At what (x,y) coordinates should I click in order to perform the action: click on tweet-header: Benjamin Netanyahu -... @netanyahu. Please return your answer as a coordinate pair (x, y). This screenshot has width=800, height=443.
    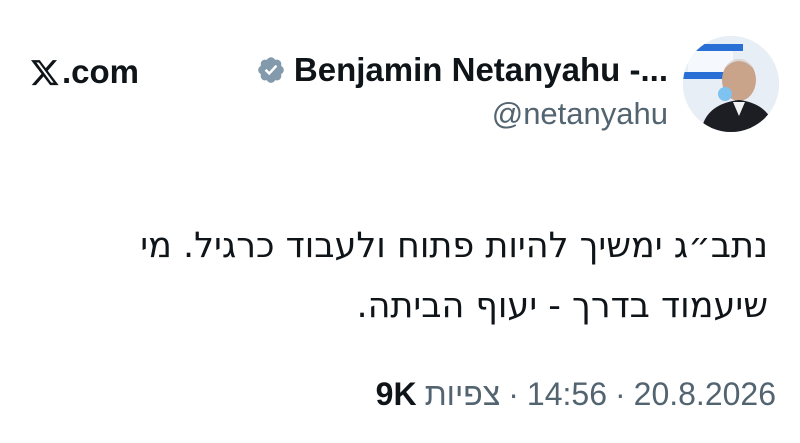
    Looking at the image, I should click on (462, 92).